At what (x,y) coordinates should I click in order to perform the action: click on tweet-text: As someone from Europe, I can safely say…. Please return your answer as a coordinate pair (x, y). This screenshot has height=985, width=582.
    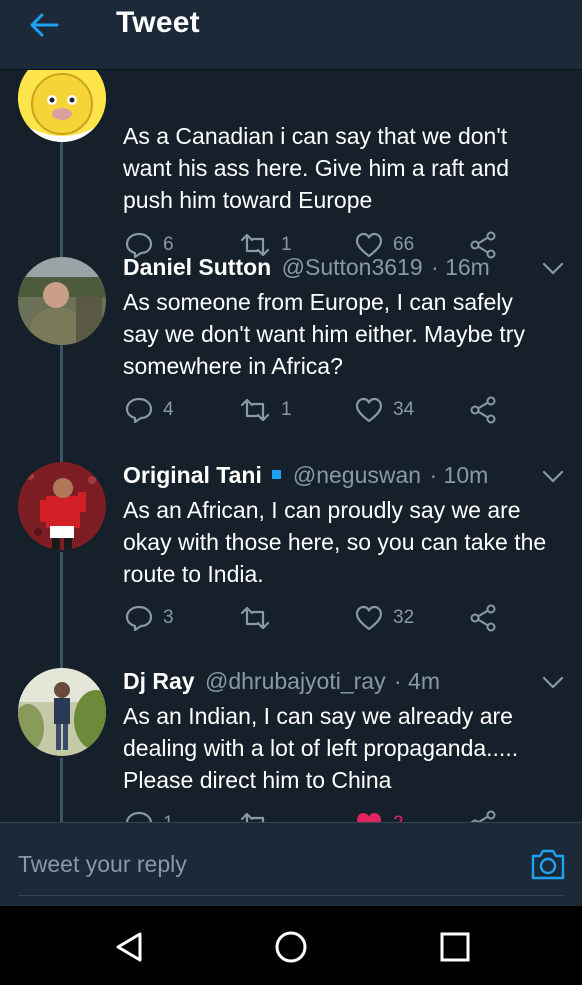
    Looking at the image, I should click on (348, 334).